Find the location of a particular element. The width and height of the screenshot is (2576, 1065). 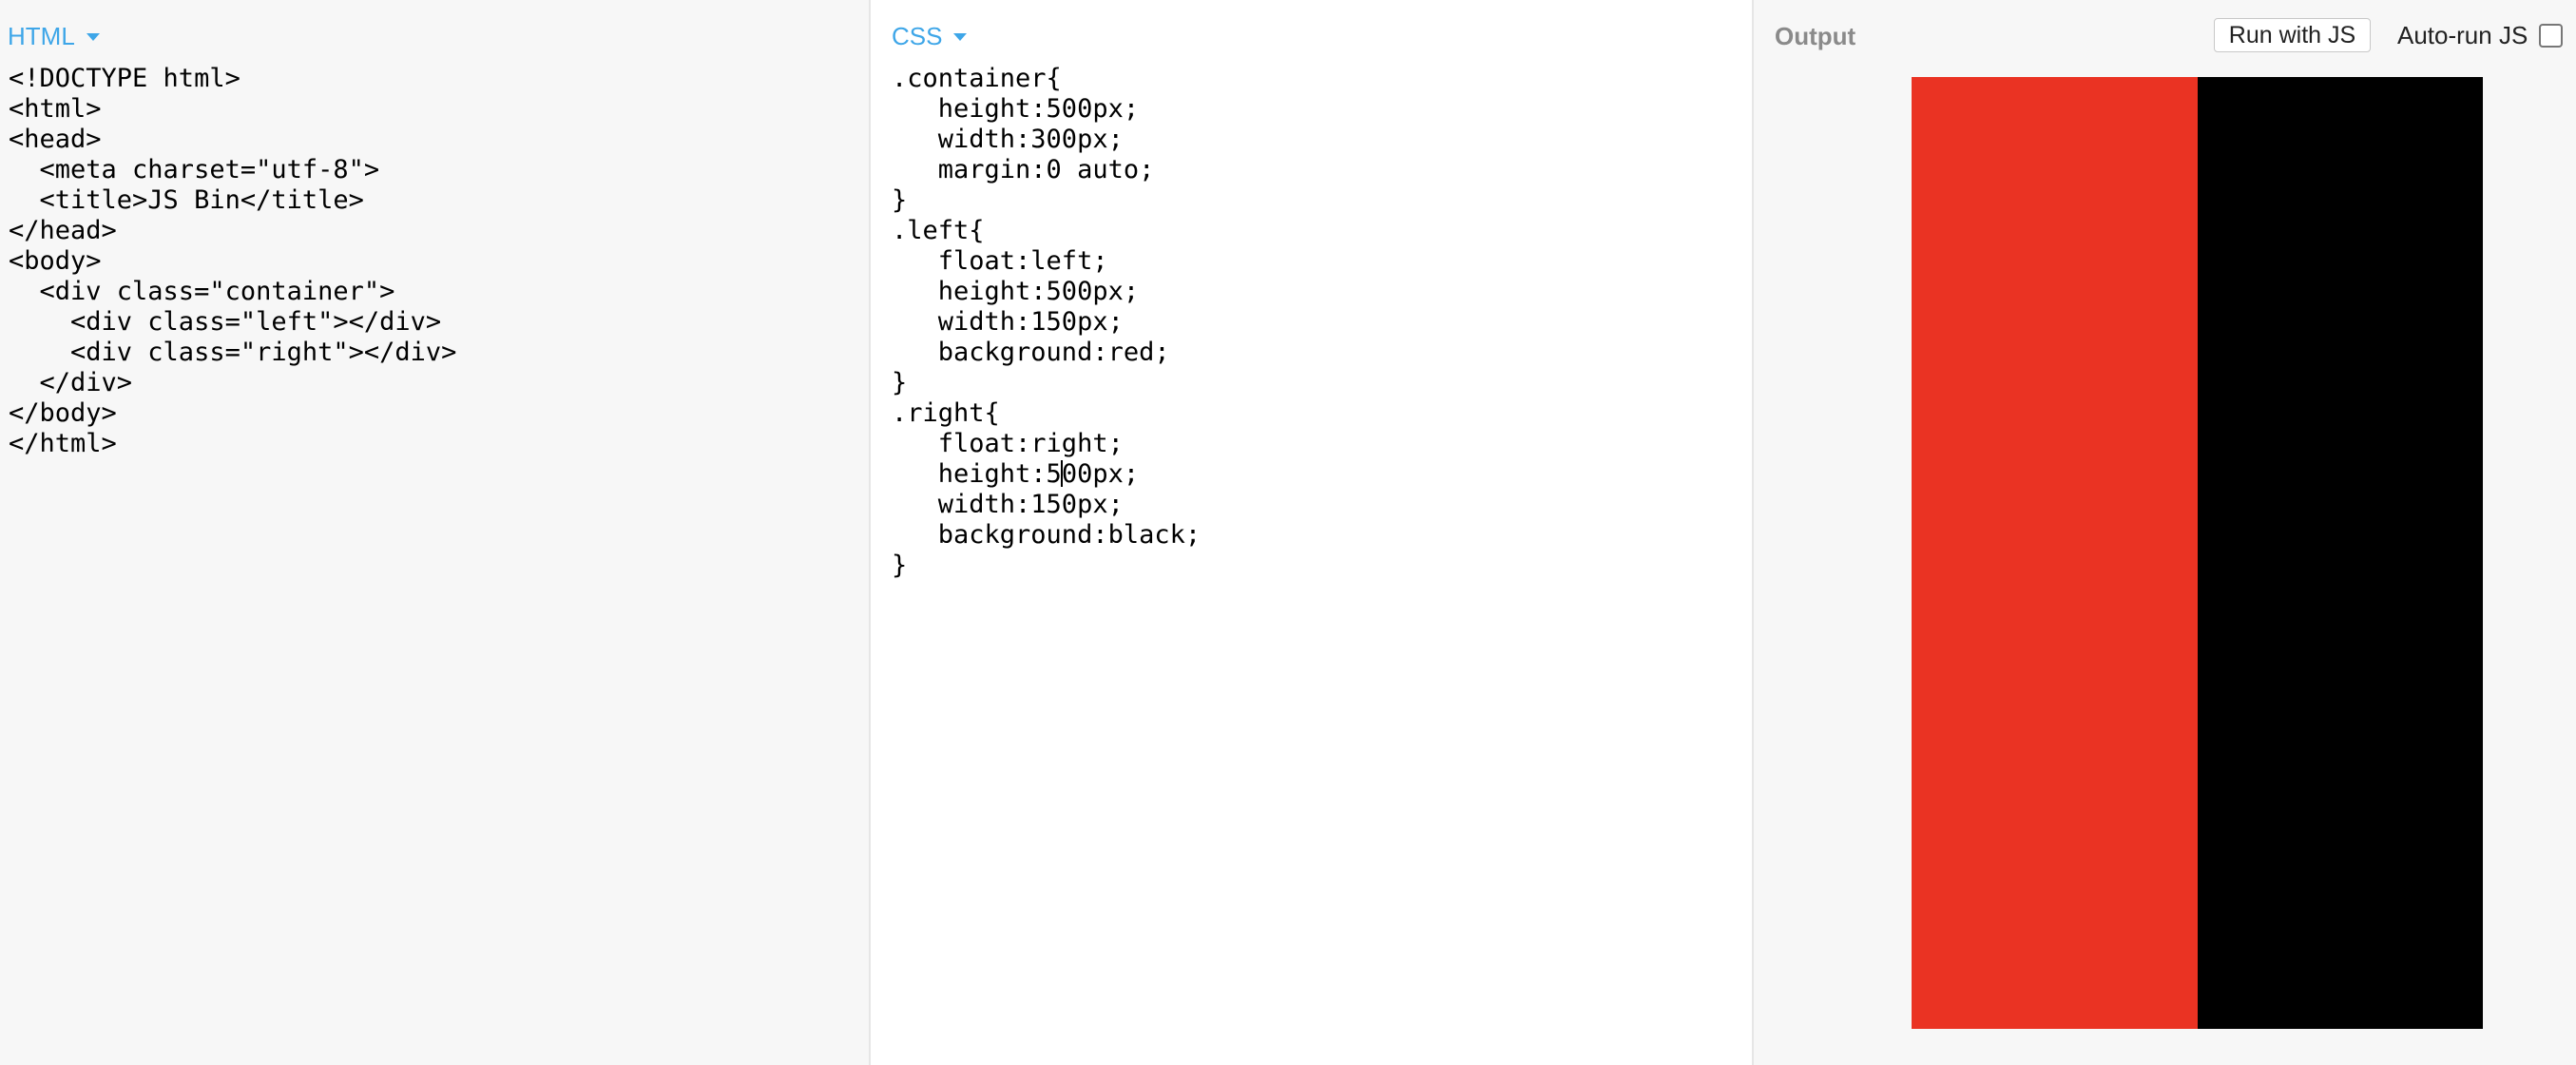

code-text-before-cursor: height:5 is located at coordinates (977, 474).